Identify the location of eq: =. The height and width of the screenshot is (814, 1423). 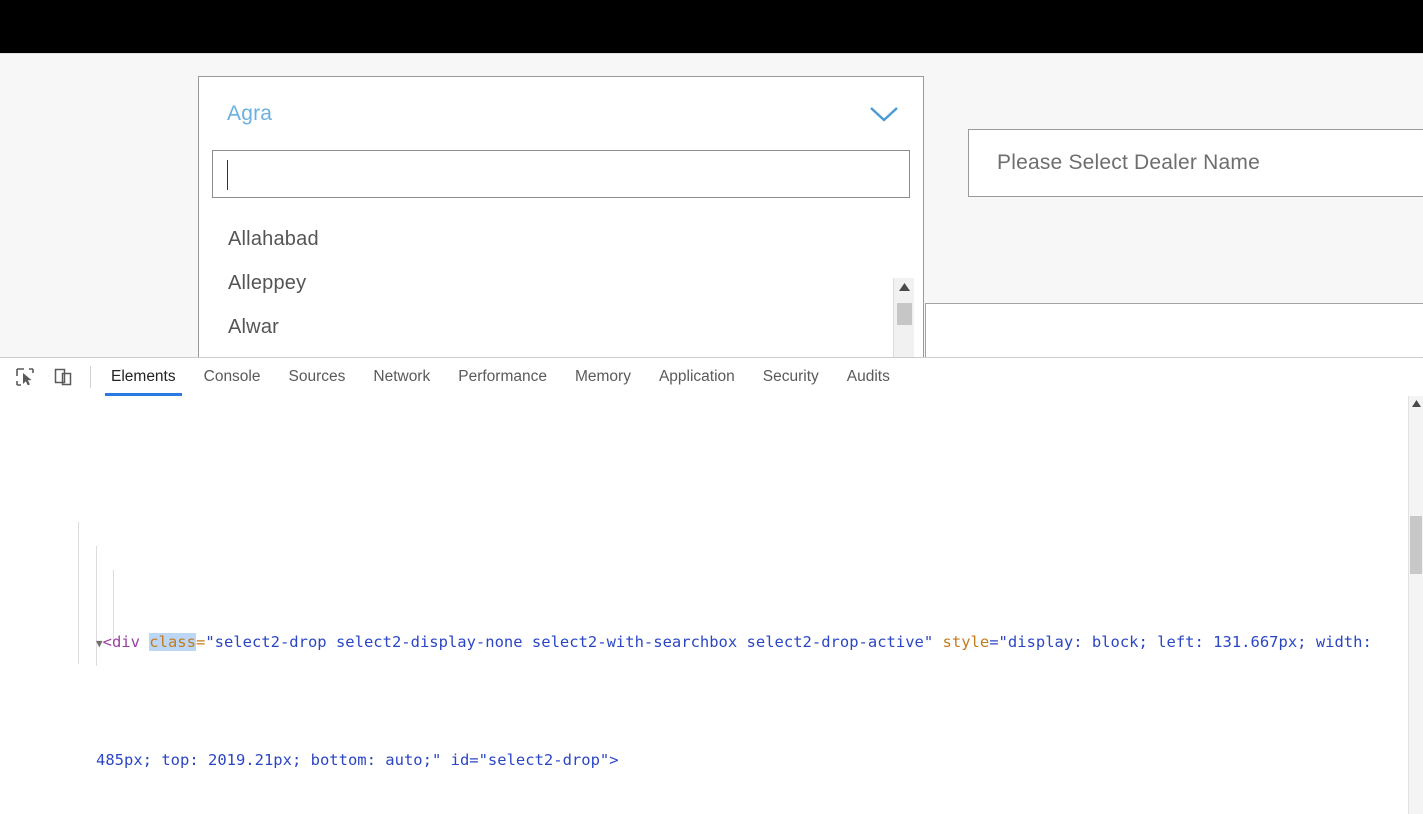
(200, 642).